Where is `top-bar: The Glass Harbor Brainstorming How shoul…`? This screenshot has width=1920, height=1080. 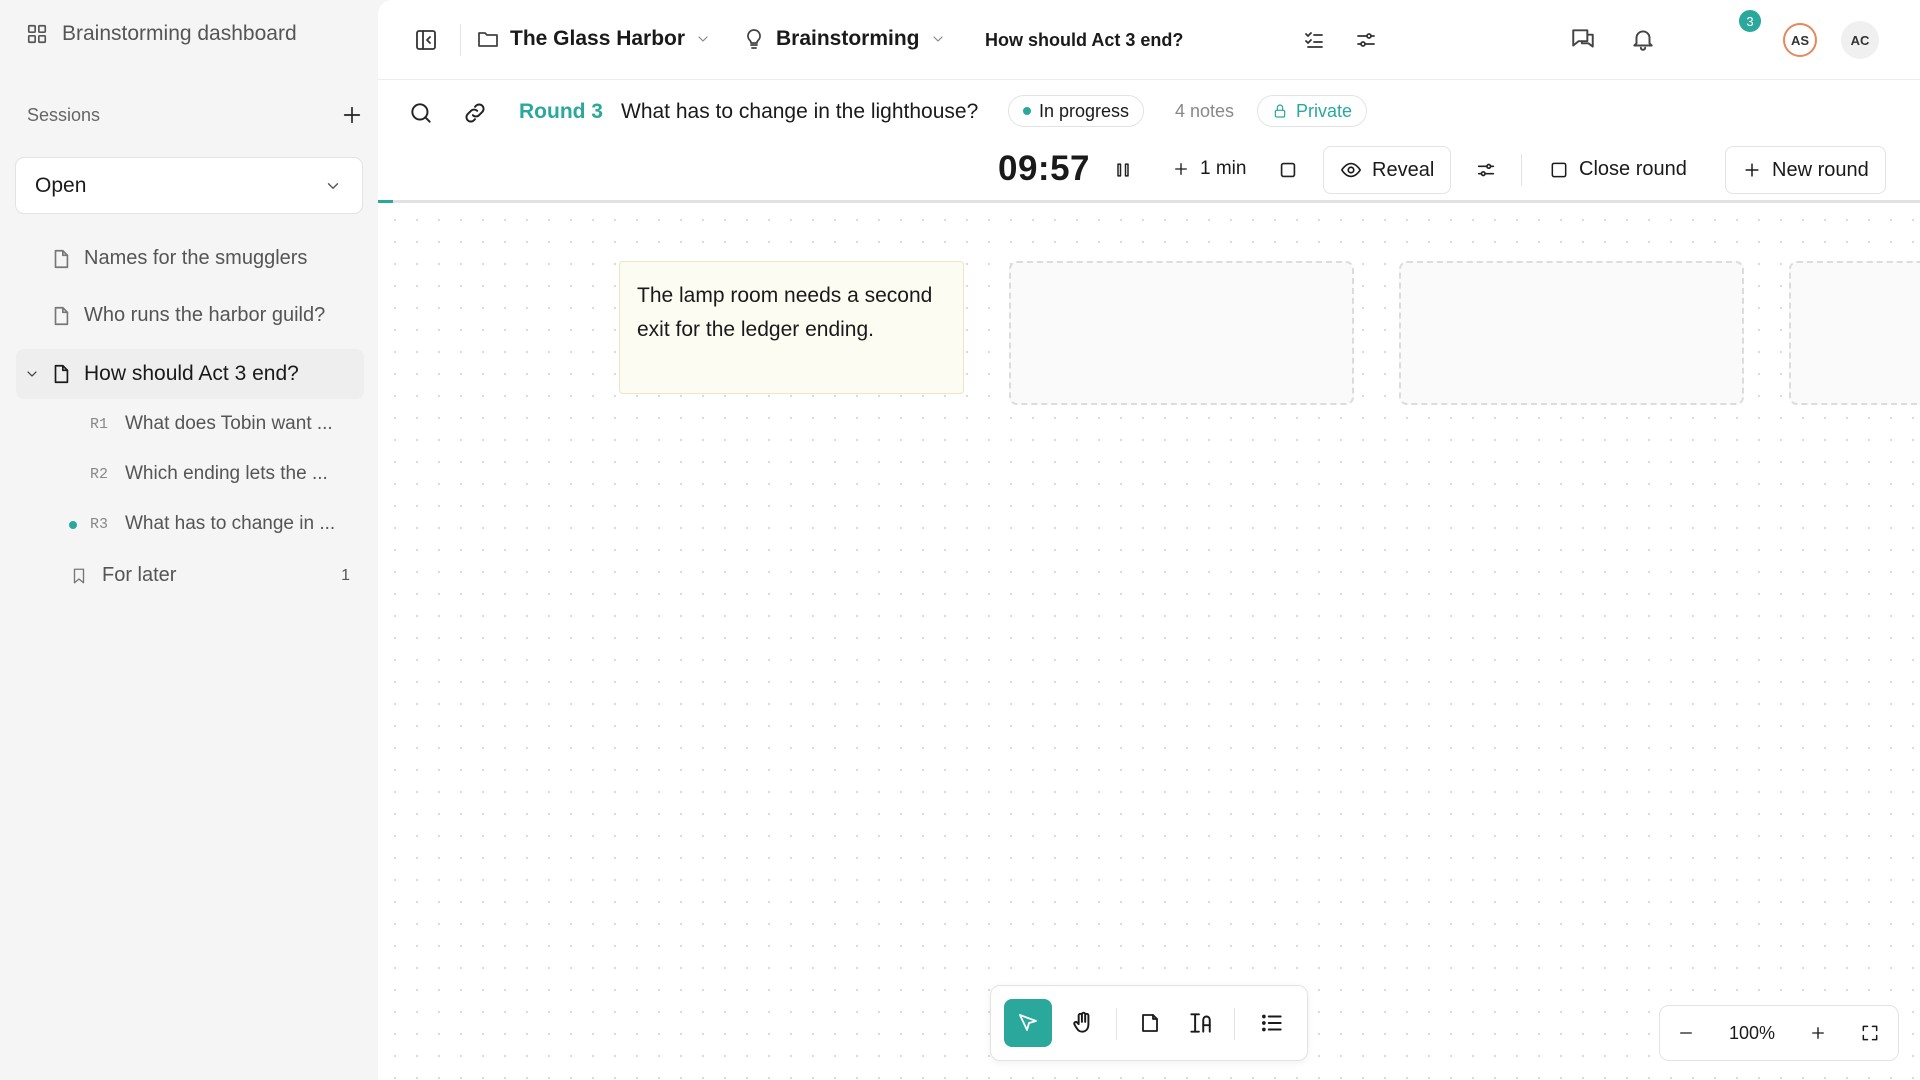 top-bar: The Glass Harbor Brainstorming How shoul… is located at coordinates (1149, 40).